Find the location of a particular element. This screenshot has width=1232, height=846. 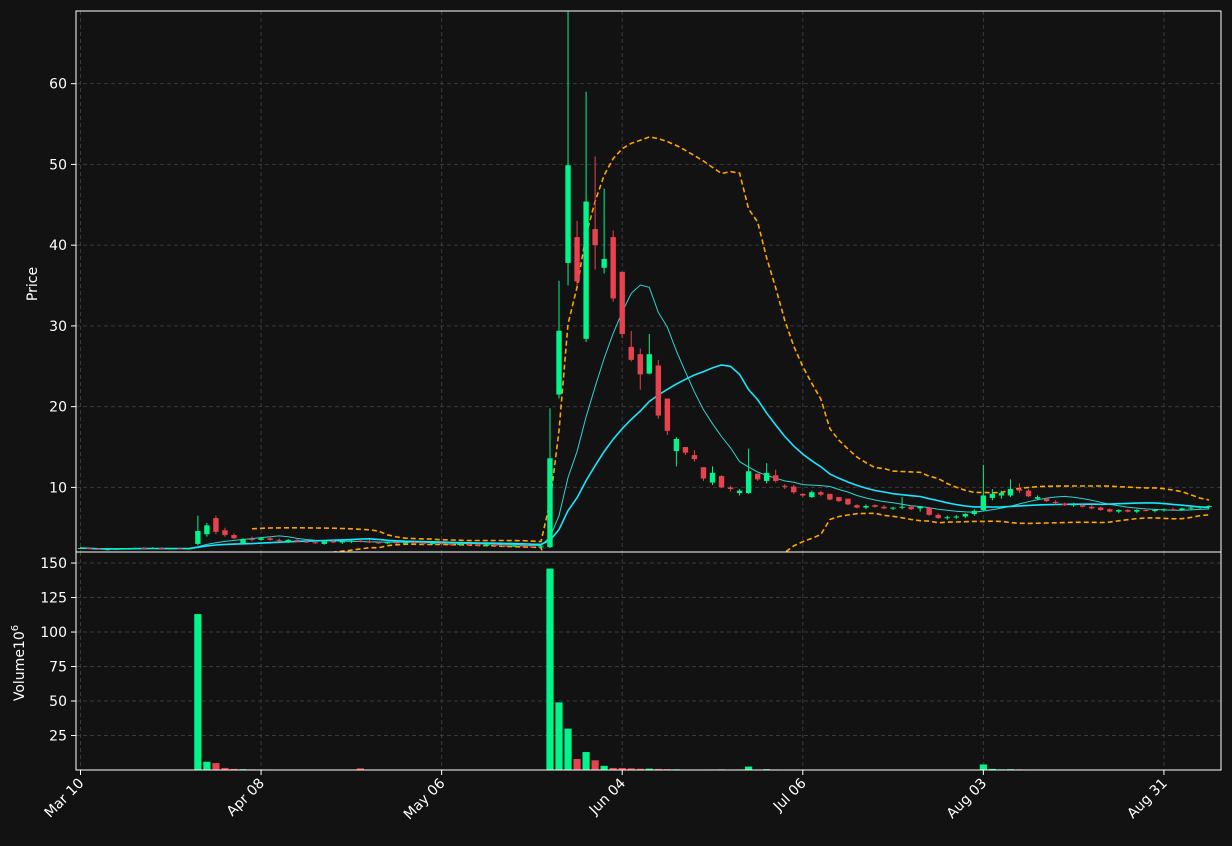

price-axis-label: Price is located at coordinates (33, 284).